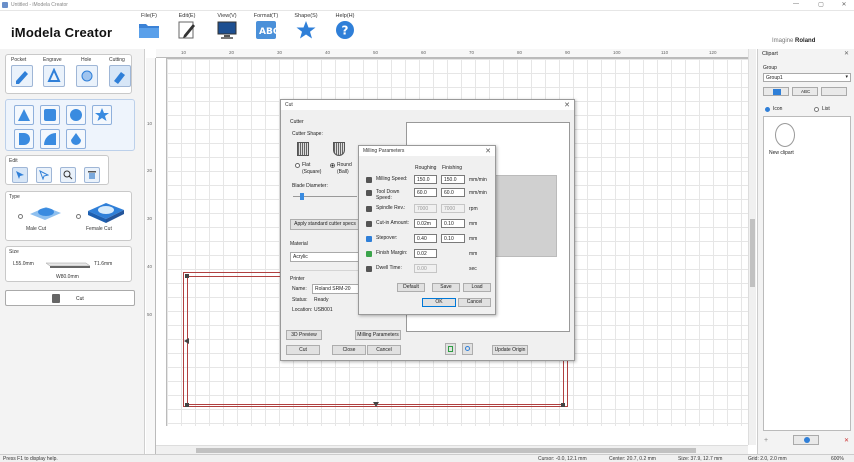  What do you see at coordinates (389, 268) in the screenshot?
I see `milling-row-label: Dwell Time:` at bounding box center [389, 268].